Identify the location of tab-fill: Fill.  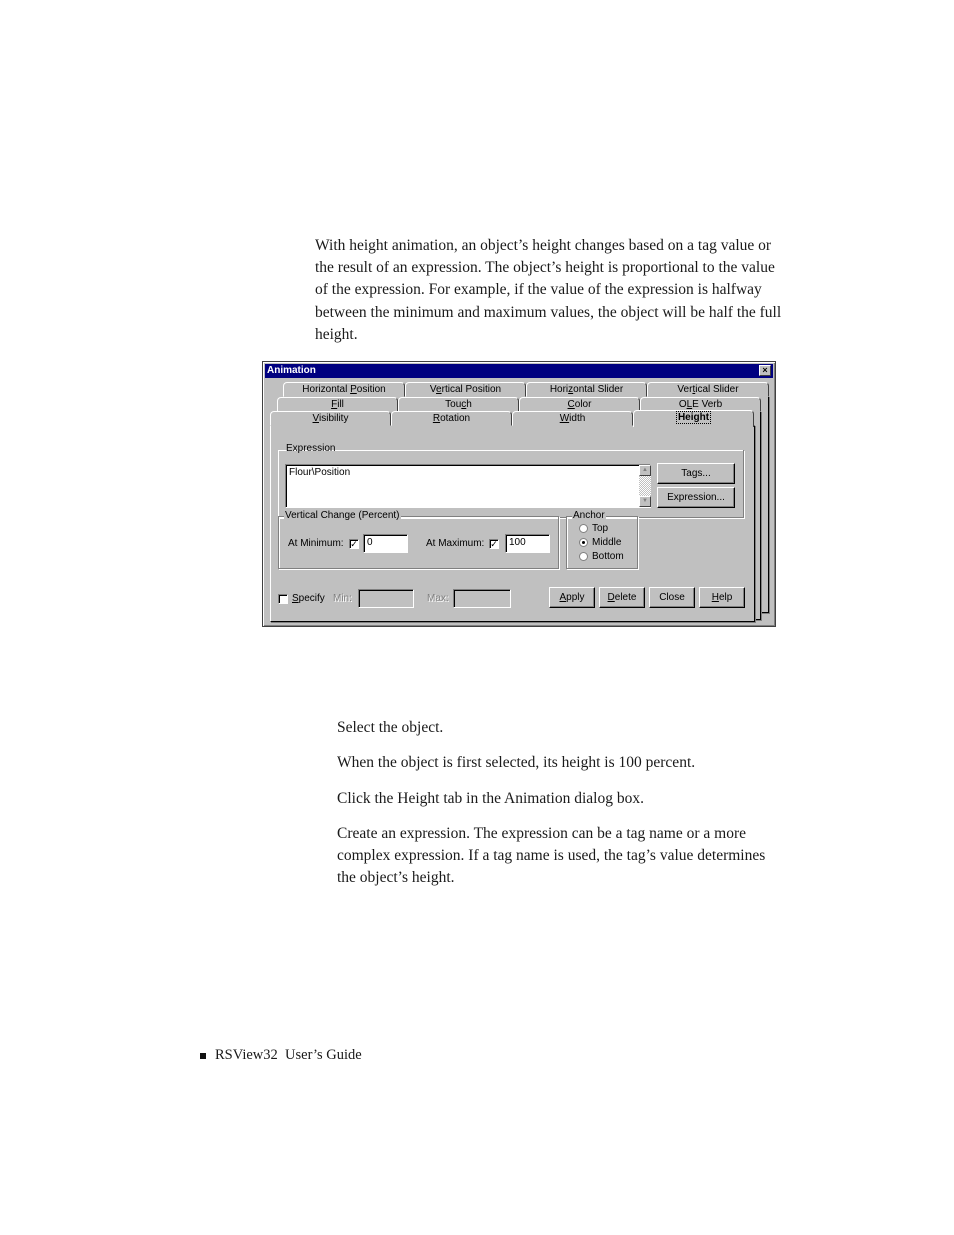
(337, 404).